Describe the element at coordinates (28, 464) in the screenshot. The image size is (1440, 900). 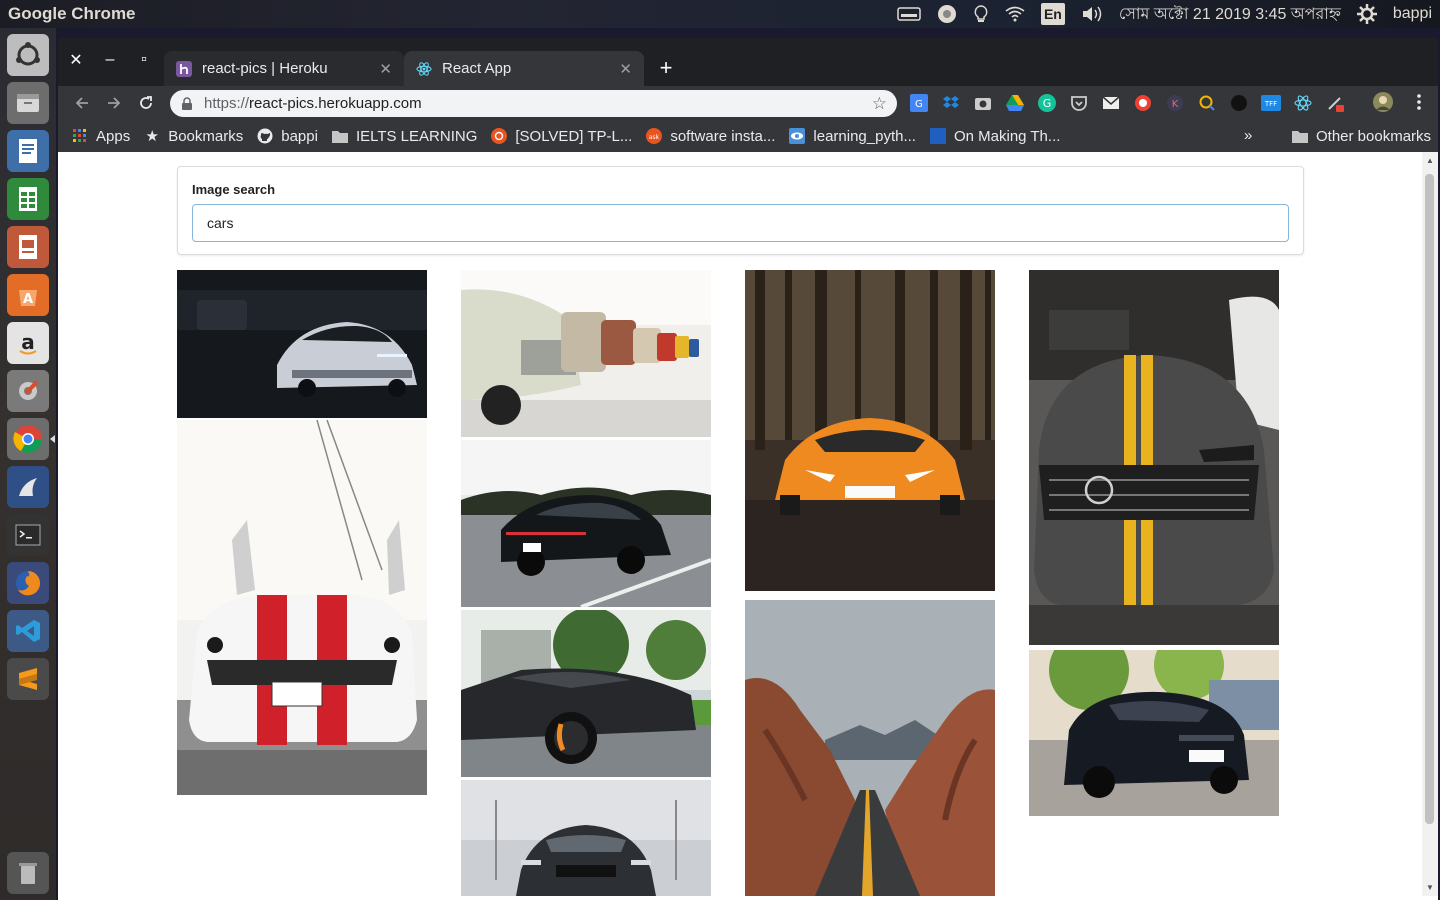
I see `unity-launcher: A a` at that location.